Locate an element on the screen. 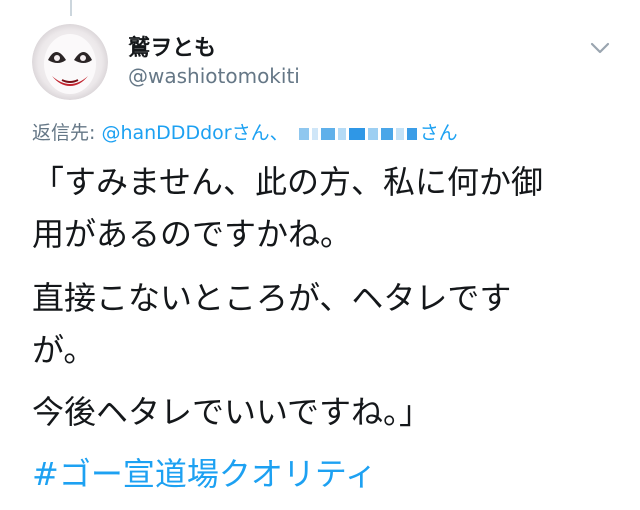 The height and width of the screenshot is (510, 640). tweet-text-line-1: 「すみません、此の方、私に何か御 is located at coordinates (288, 182).